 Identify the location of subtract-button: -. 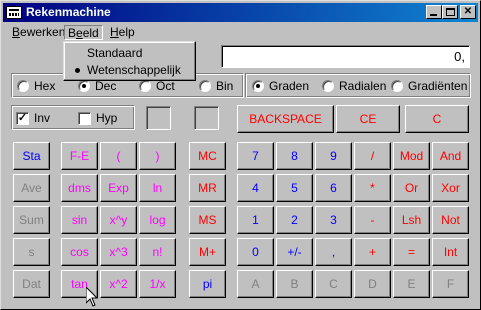
(372, 220).